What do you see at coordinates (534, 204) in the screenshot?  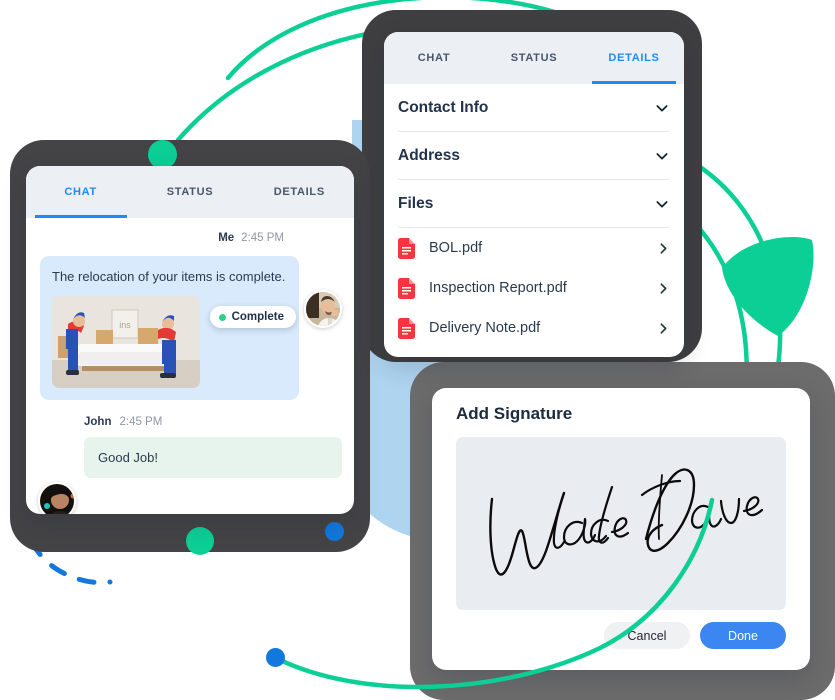 I see `section-files: Files` at bounding box center [534, 204].